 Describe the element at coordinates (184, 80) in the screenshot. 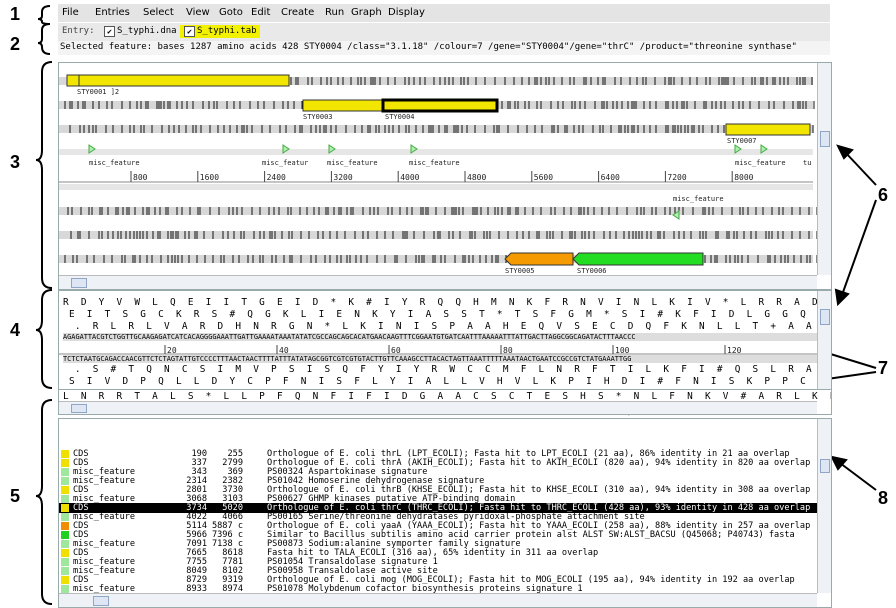

I see `cds-sty0001` at that location.